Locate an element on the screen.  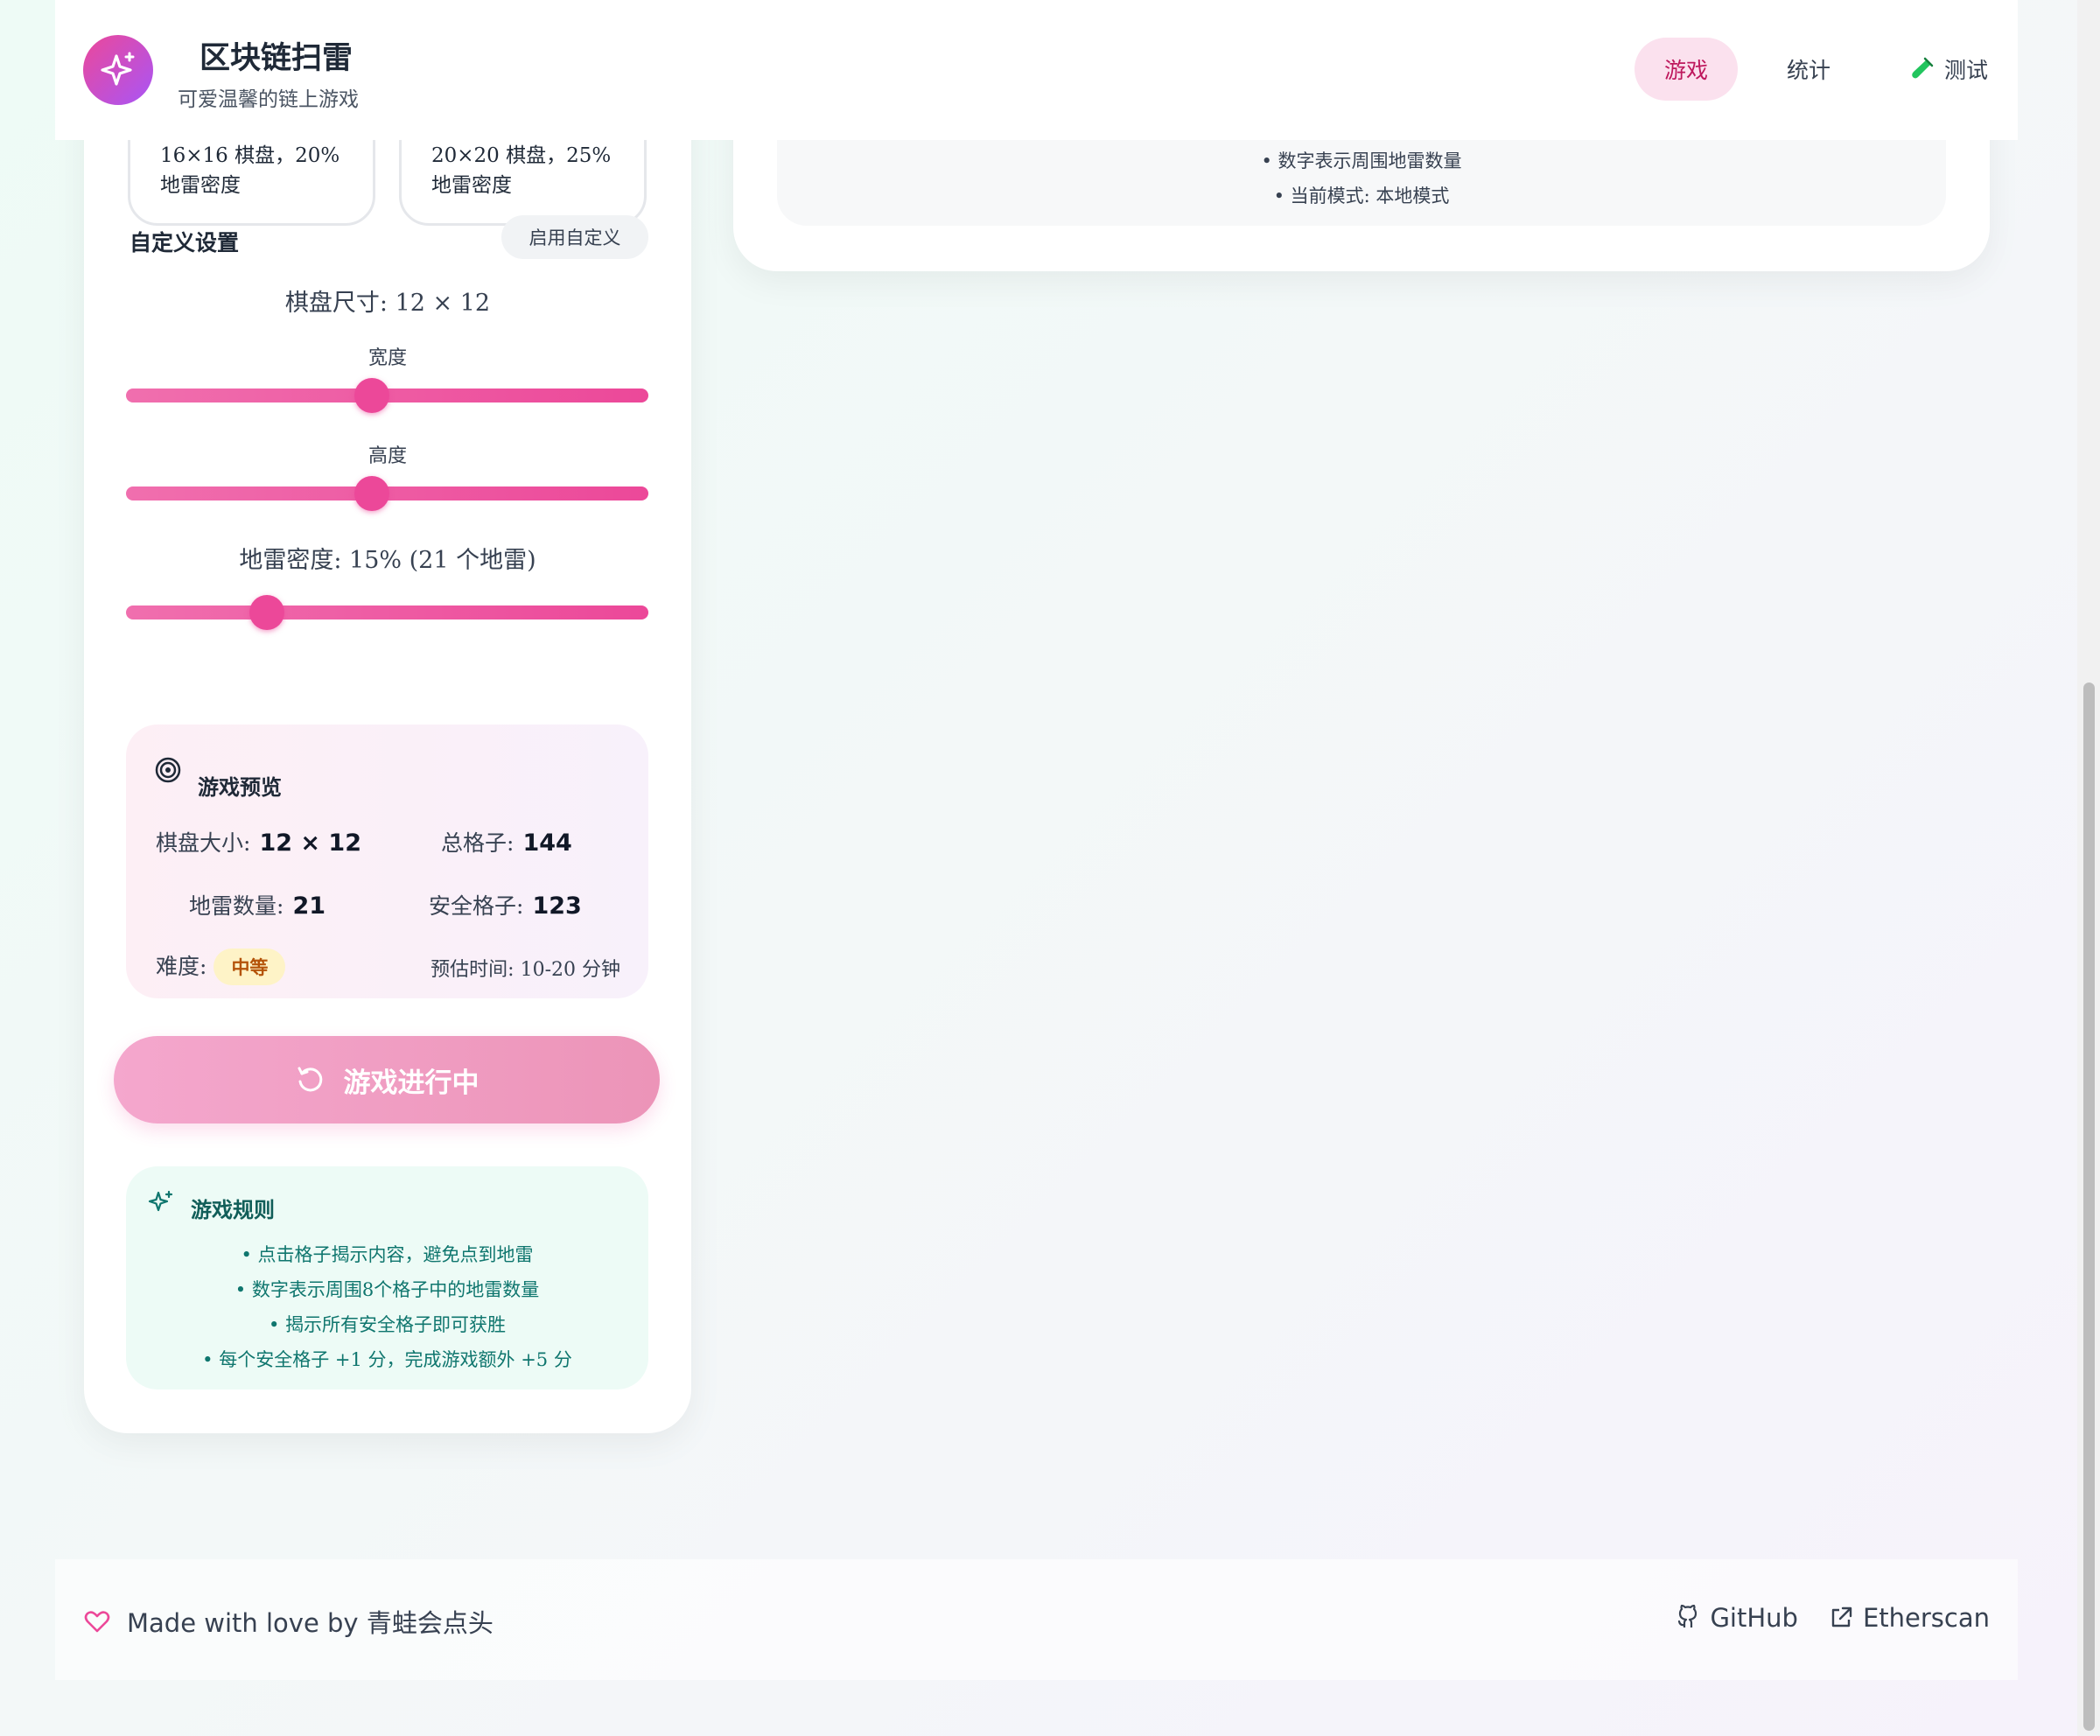
game-in-progress-button: 游戏进行中 is located at coordinates (387, 1080).